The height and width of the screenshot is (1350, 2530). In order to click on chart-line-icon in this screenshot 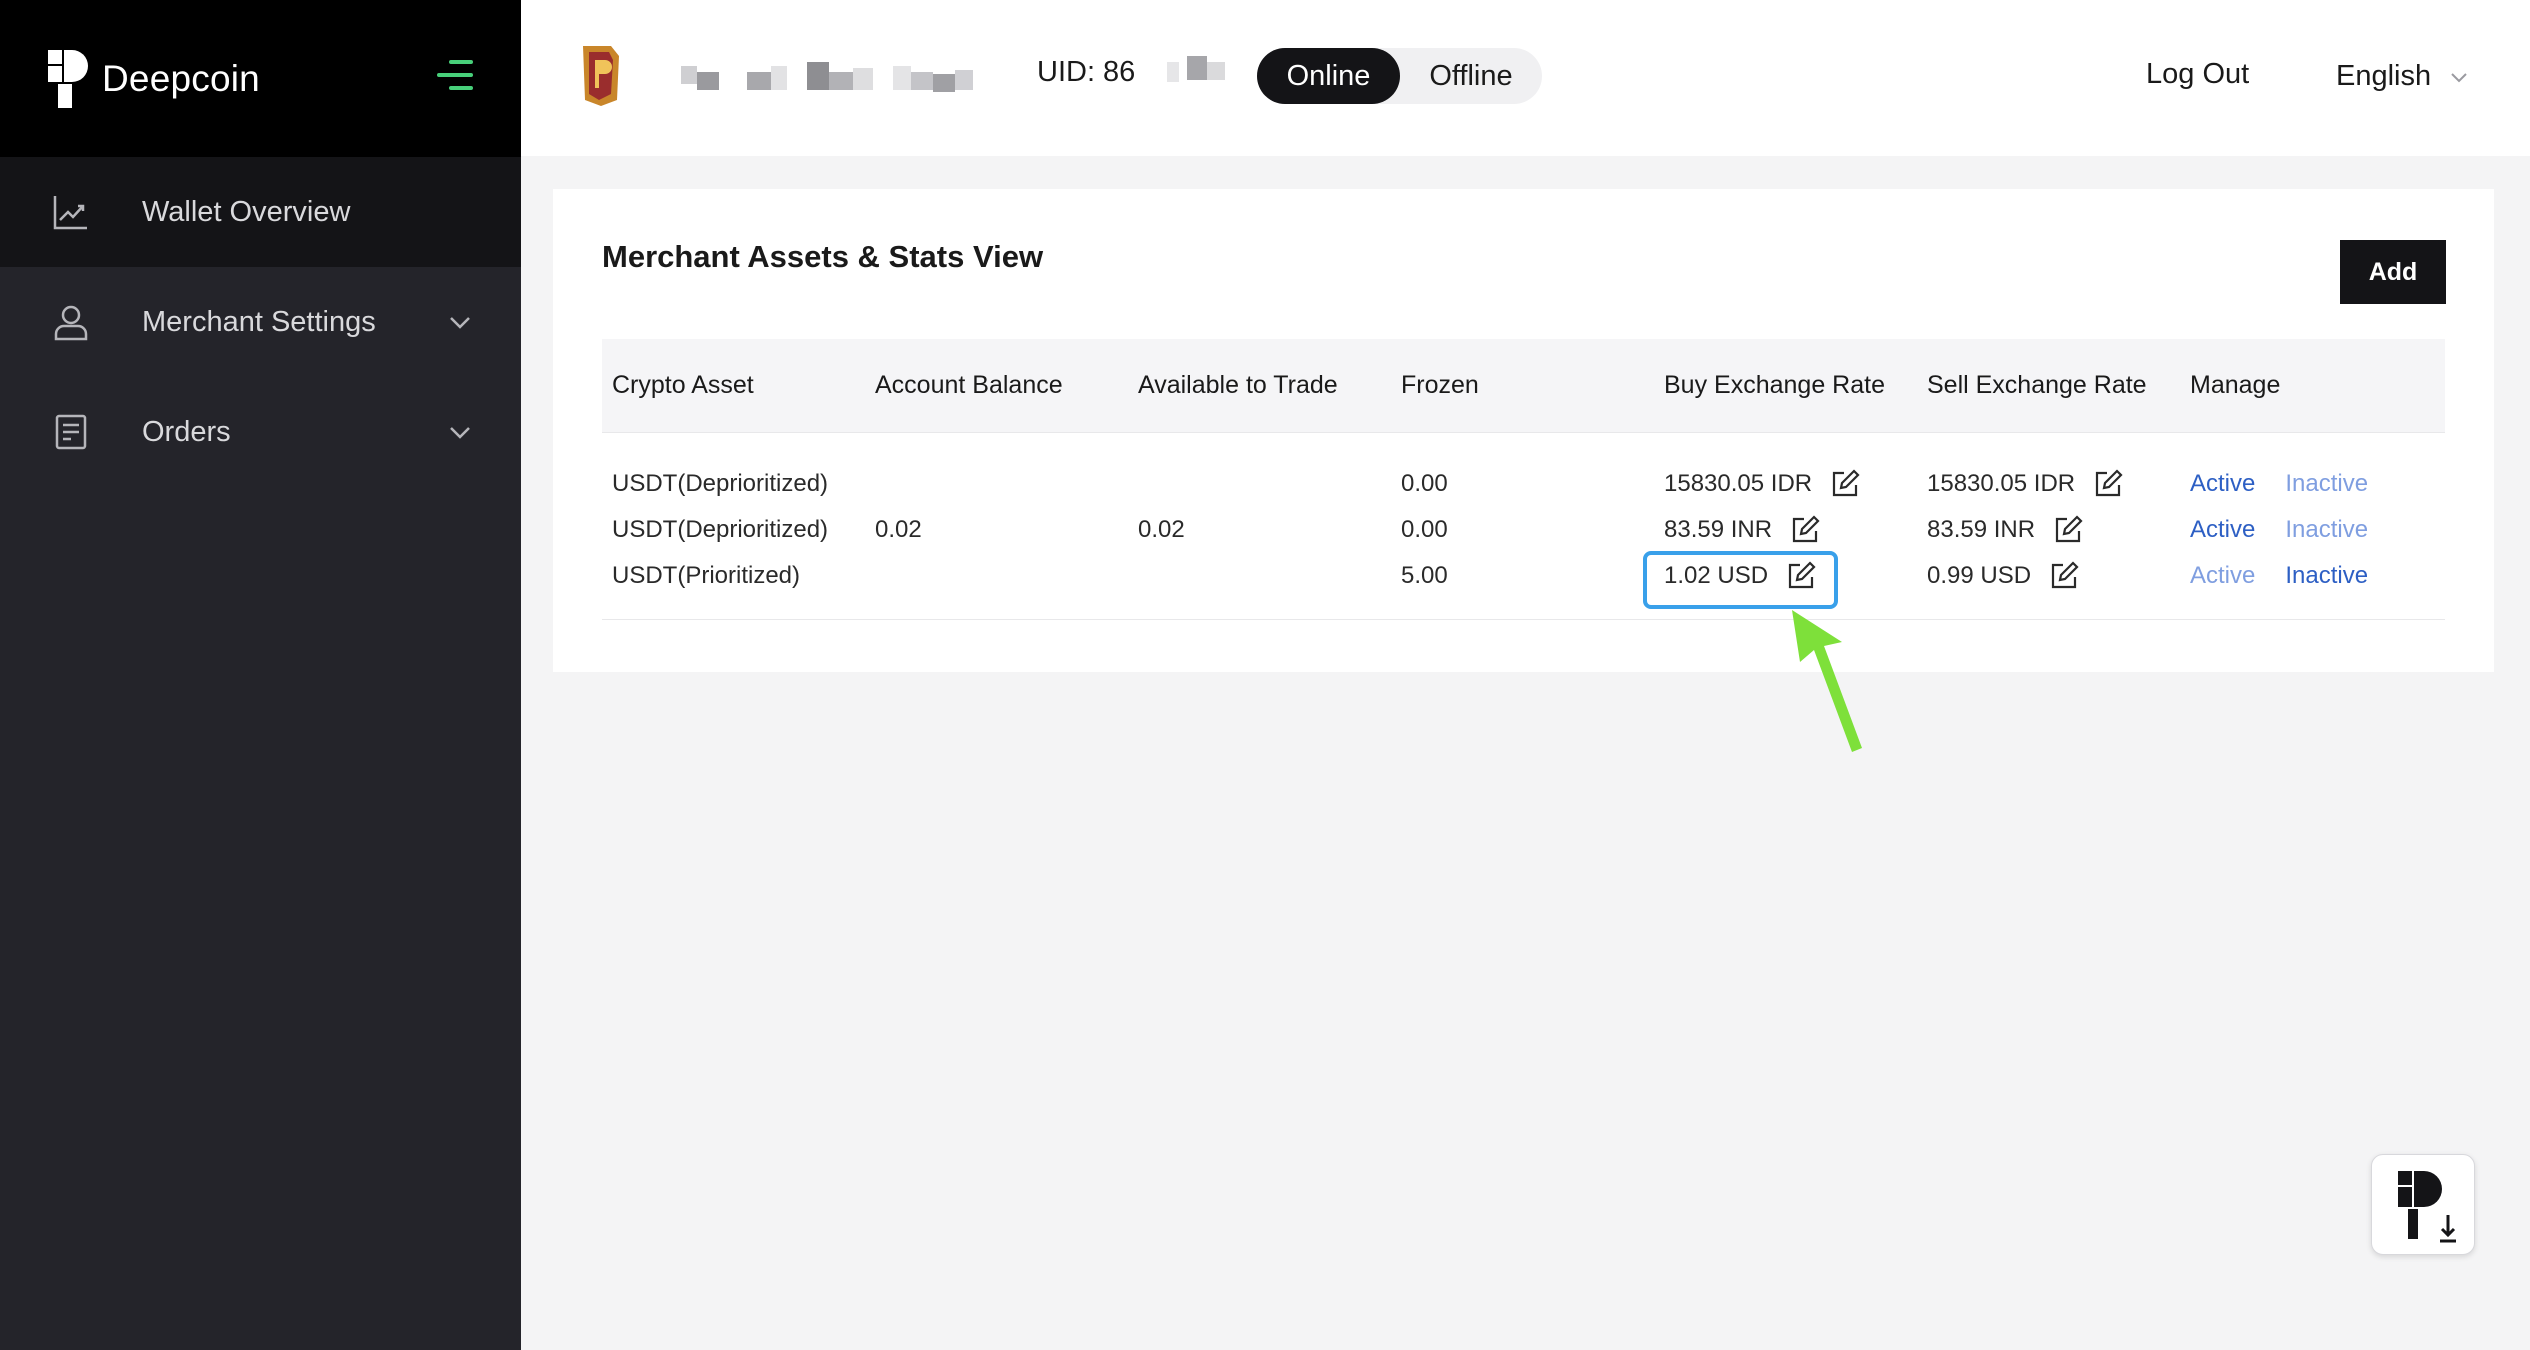, I will do `click(70, 213)`.